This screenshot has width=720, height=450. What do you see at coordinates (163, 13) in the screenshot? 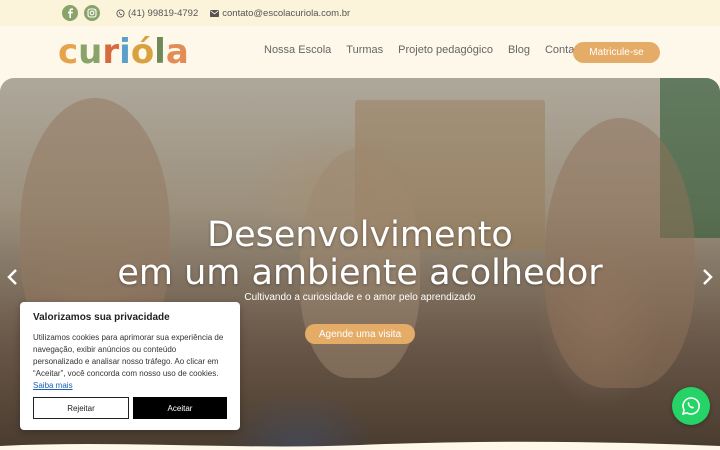
I see `phone-number: (41) 99819-4792` at bounding box center [163, 13].